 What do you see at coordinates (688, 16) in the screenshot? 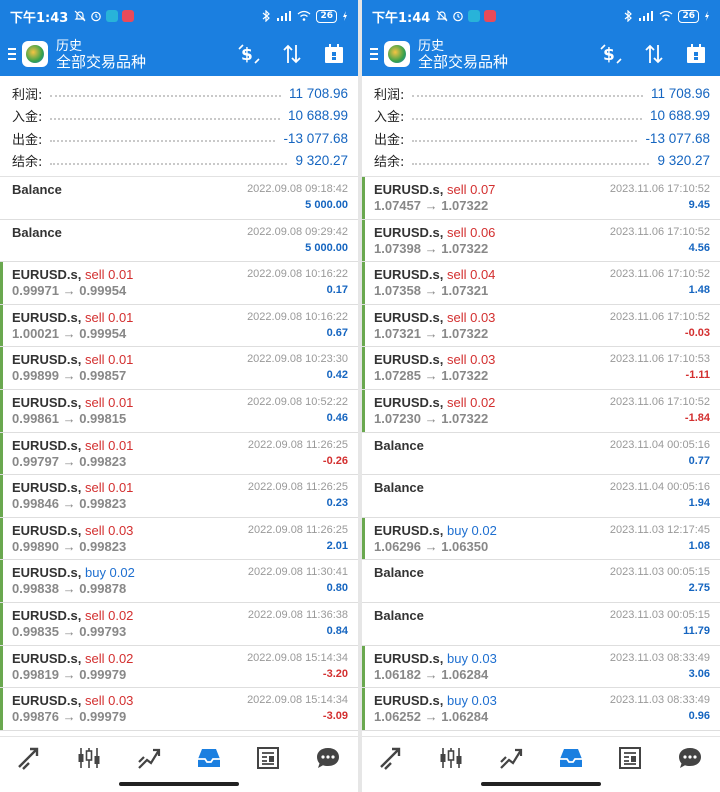
I see `battery-icon: 26` at bounding box center [688, 16].